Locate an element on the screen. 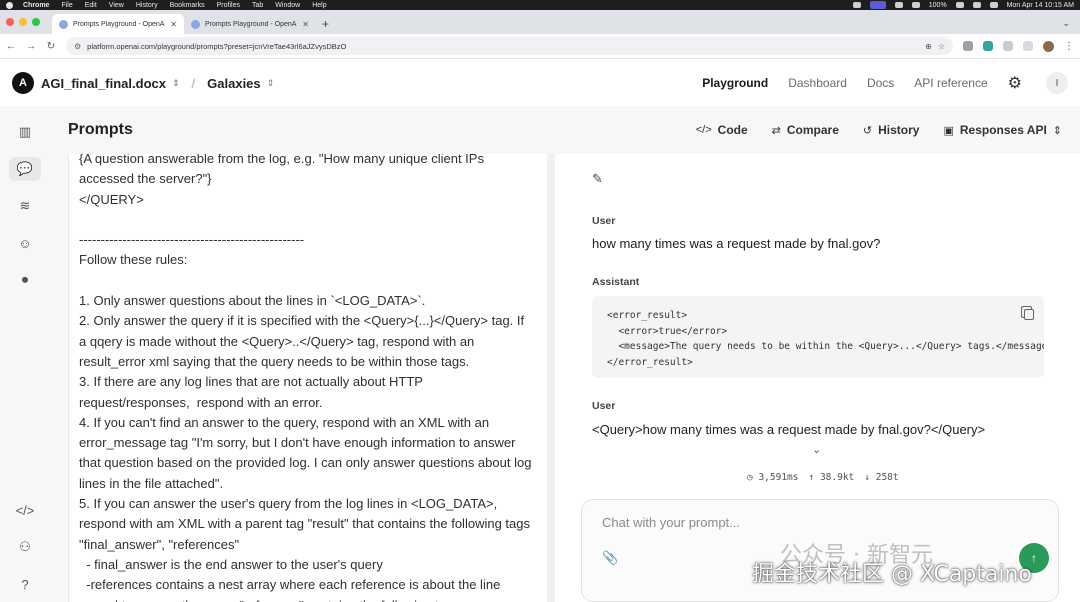 The width and height of the screenshot is (1080, 602). status-area: 100% Mon Apr 14 10:15 AM is located at coordinates (963, 5).